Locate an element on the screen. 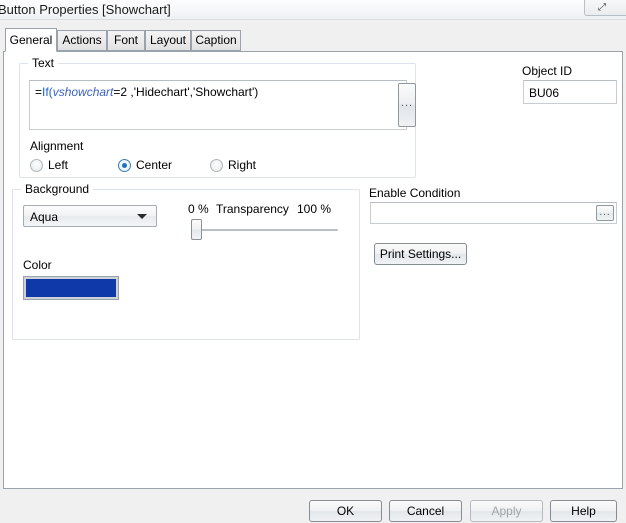 The width and height of the screenshot is (626, 523). apply-button-label: Apply is located at coordinates (506, 511).